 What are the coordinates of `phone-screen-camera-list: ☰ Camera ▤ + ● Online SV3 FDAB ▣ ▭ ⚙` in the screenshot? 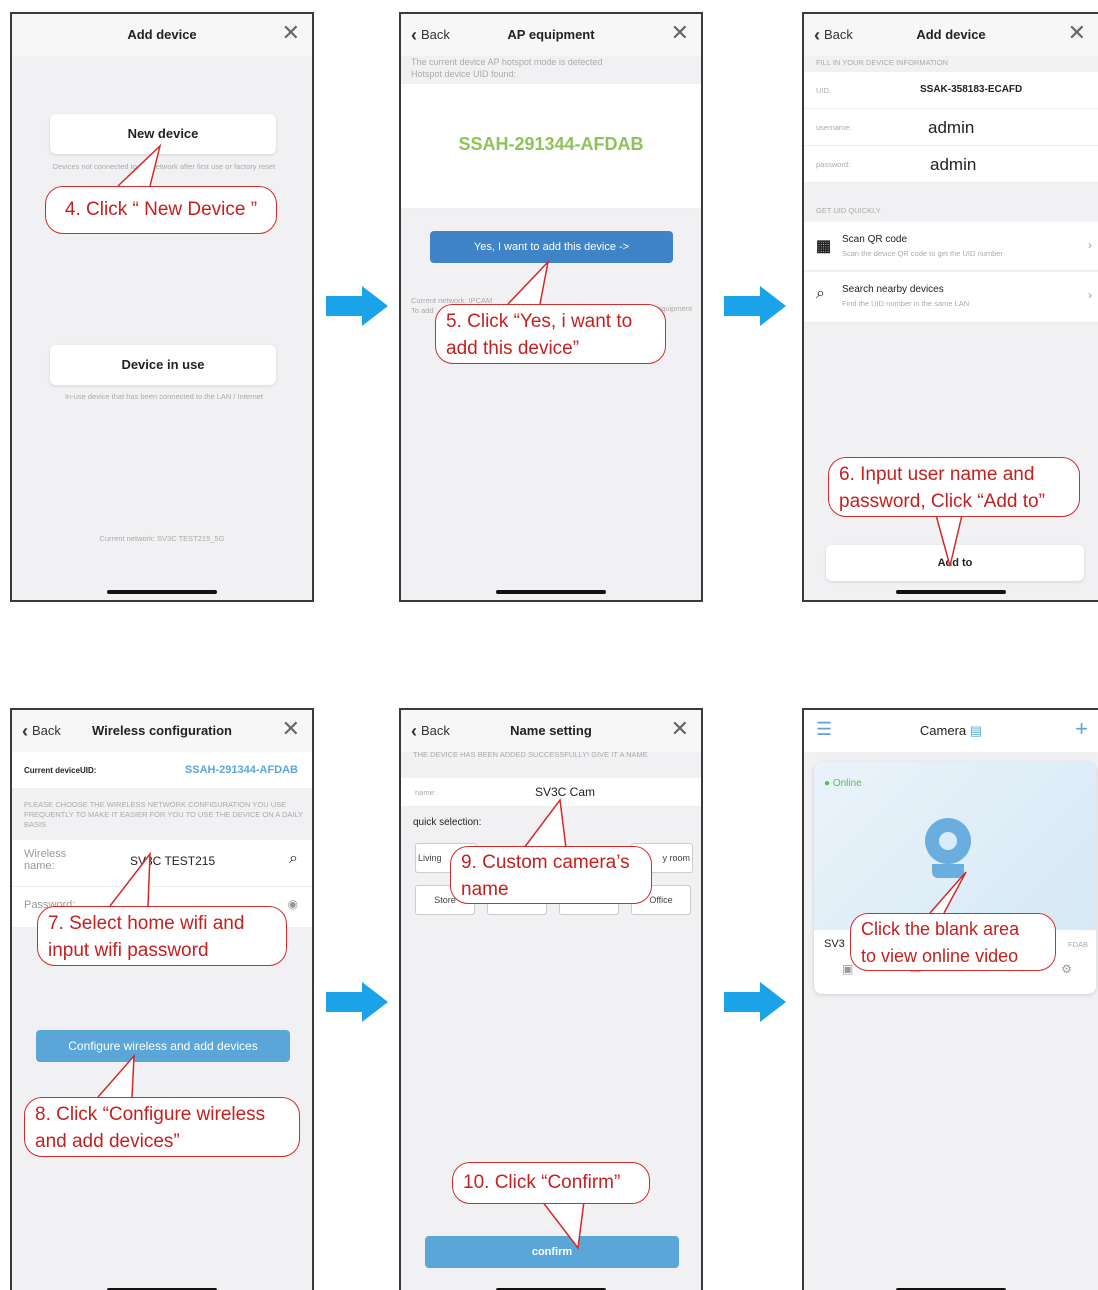 It's located at (950, 999).